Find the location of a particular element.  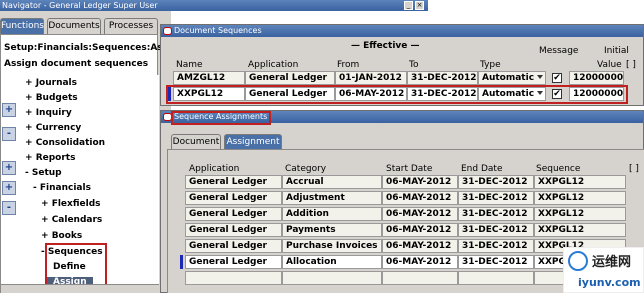

assign-category-cell: Addition is located at coordinates (332, 214).